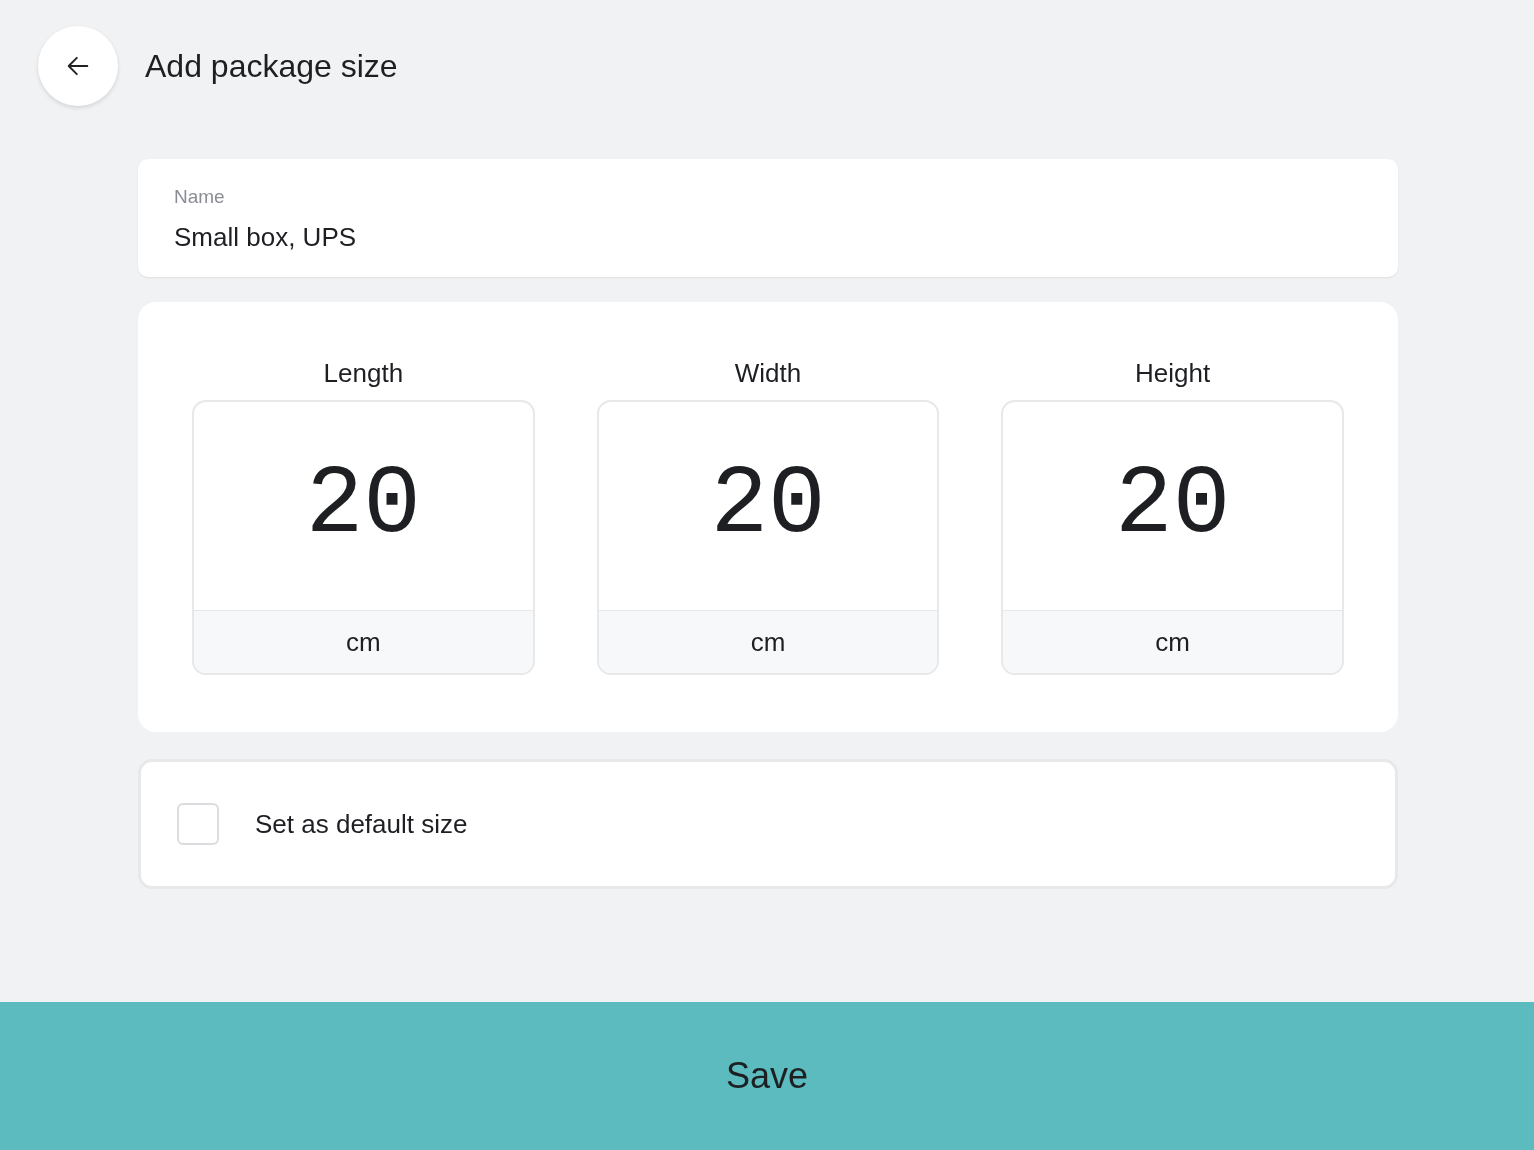 The height and width of the screenshot is (1150, 1534). Describe the element at coordinates (1173, 373) in the screenshot. I see `dimension-label: Height` at that location.